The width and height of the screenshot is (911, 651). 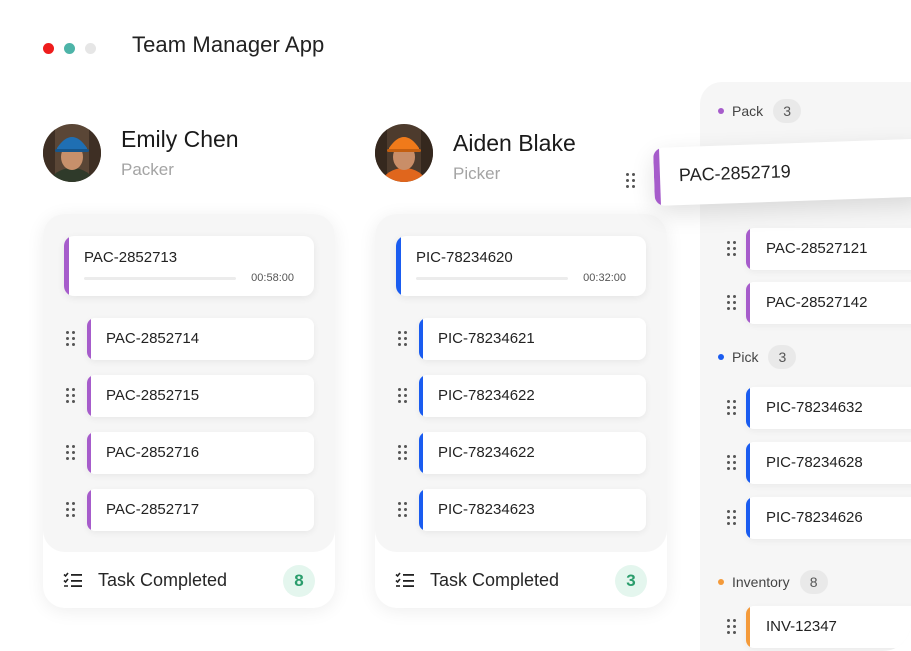 I want to click on task-card: PIC-78234632, so click(x=828, y=408).